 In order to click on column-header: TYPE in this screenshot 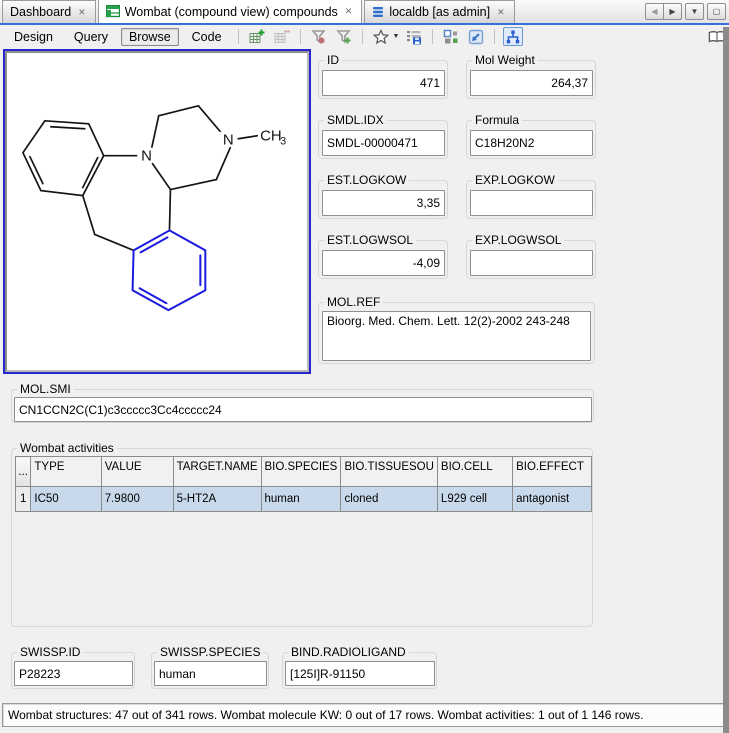, I will do `click(66, 471)`.